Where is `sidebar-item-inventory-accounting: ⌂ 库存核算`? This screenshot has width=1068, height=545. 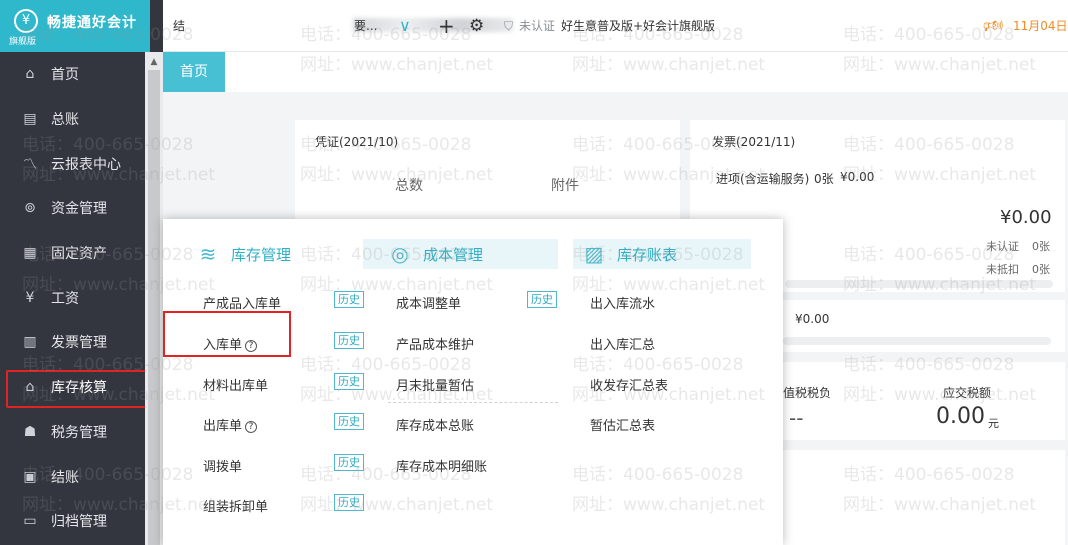 sidebar-item-inventory-accounting: ⌂ 库存核算 is located at coordinates (79, 387).